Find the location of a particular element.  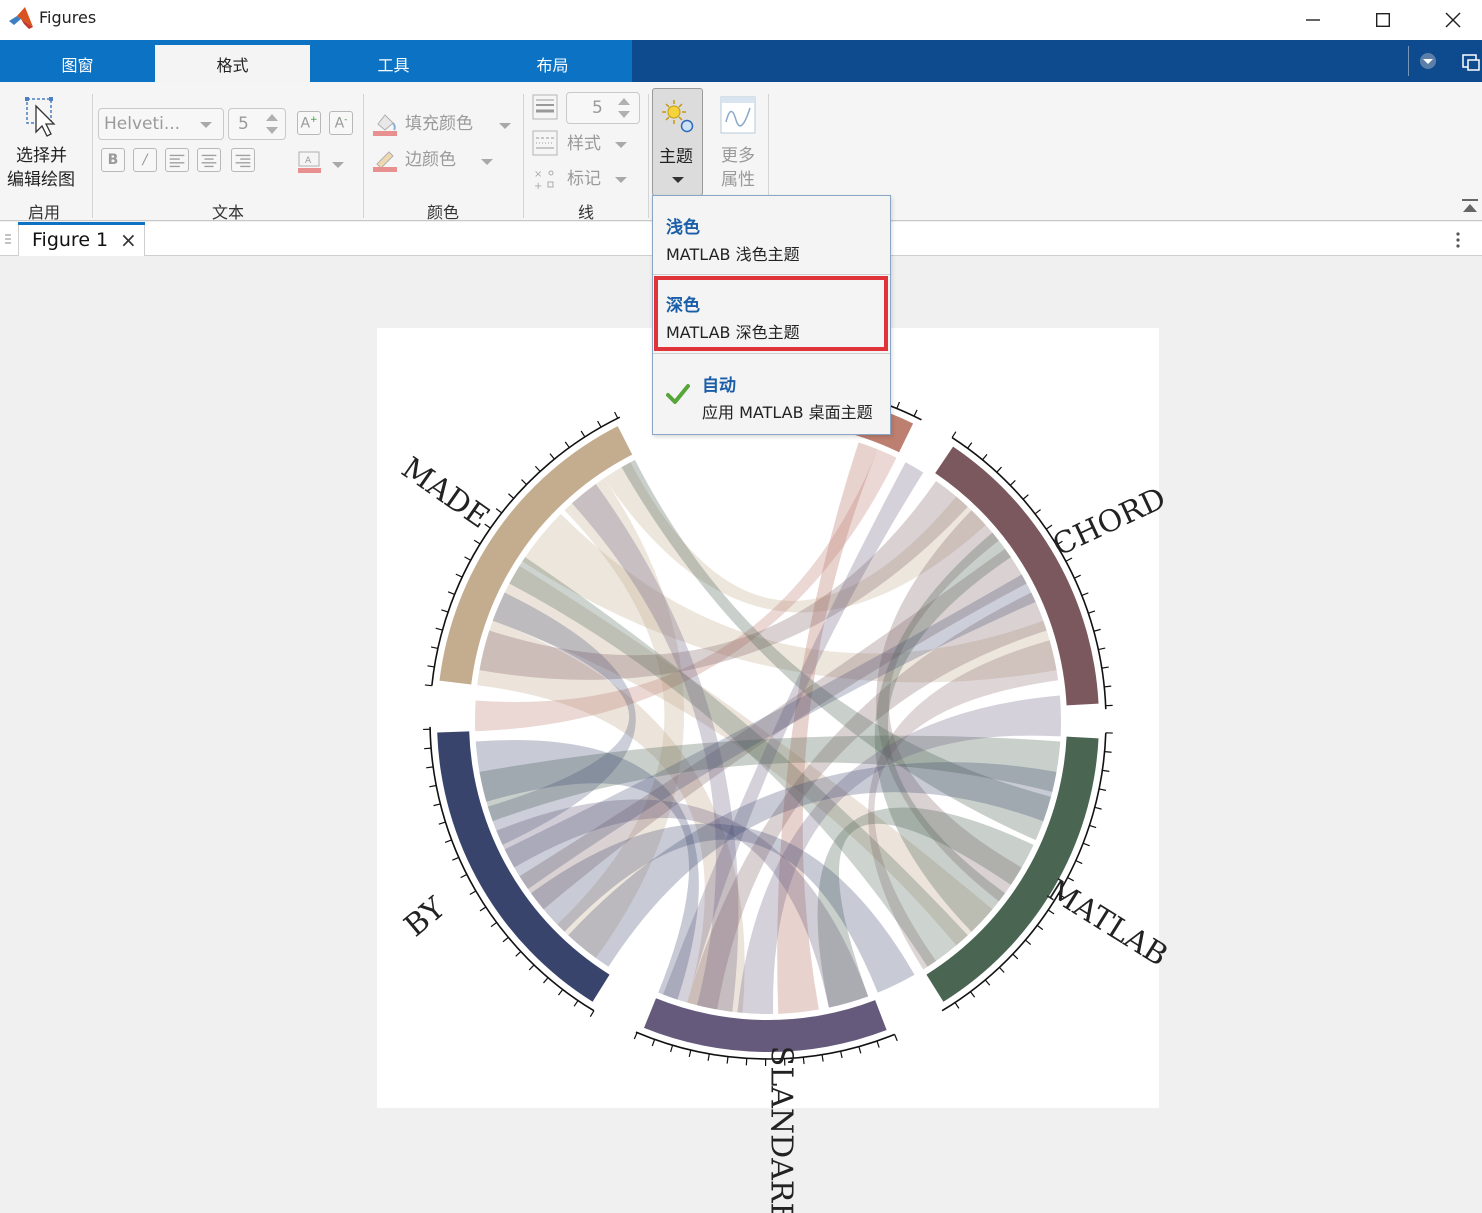

tab-strip-divider is located at coordinates (1408, 61).